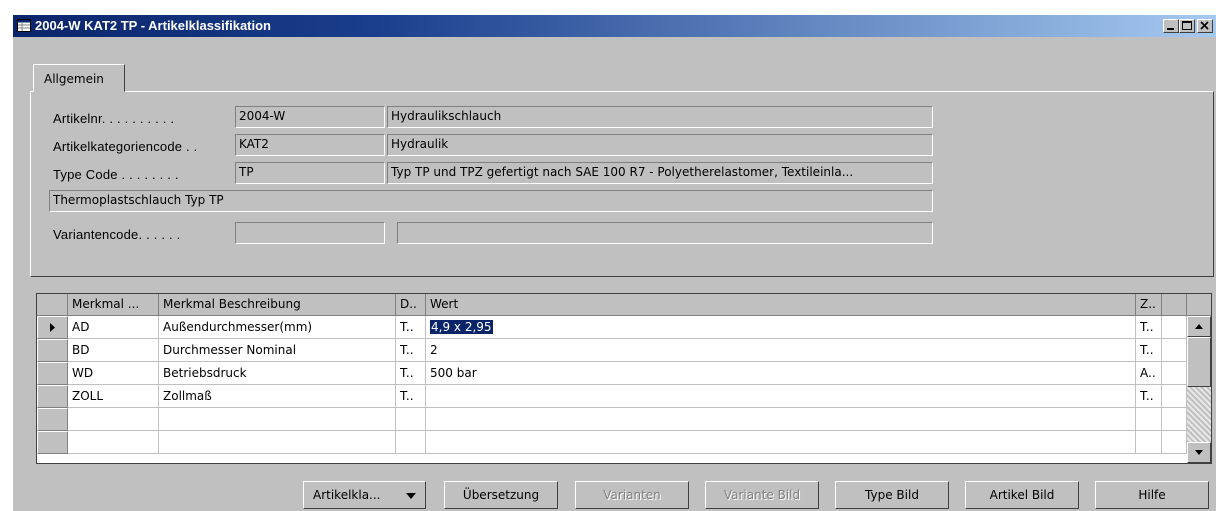 This screenshot has width=1216, height=511. What do you see at coordinates (1199, 414) in the screenshot?
I see `scroll-track` at bounding box center [1199, 414].